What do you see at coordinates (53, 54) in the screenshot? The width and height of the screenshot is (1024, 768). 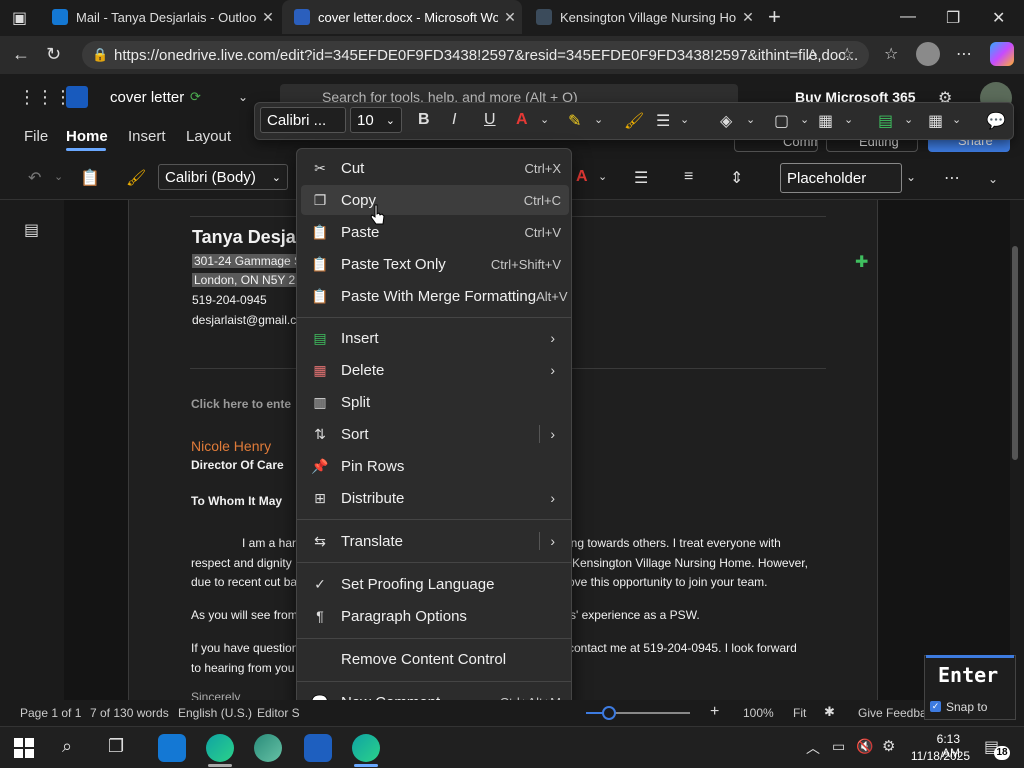 I see `refresh-icon: ↻` at bounding box center [53, 54].